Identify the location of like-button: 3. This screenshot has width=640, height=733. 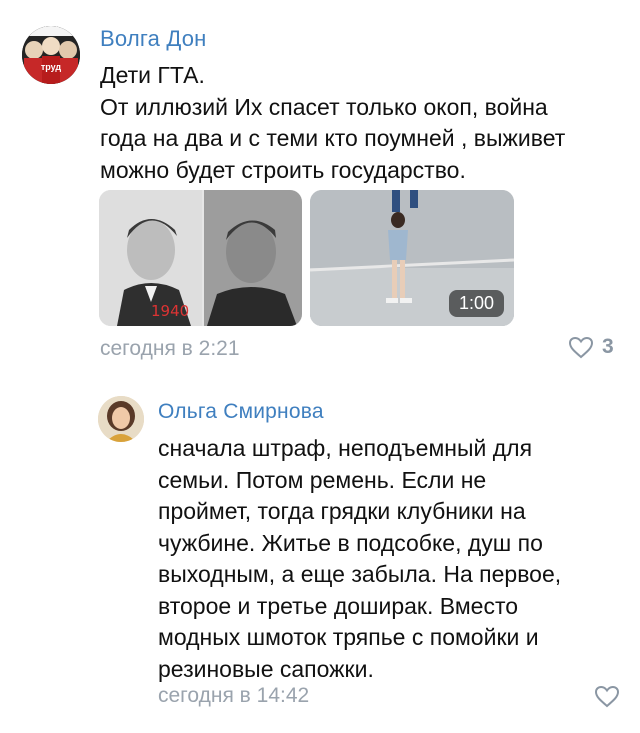
(591, 347).